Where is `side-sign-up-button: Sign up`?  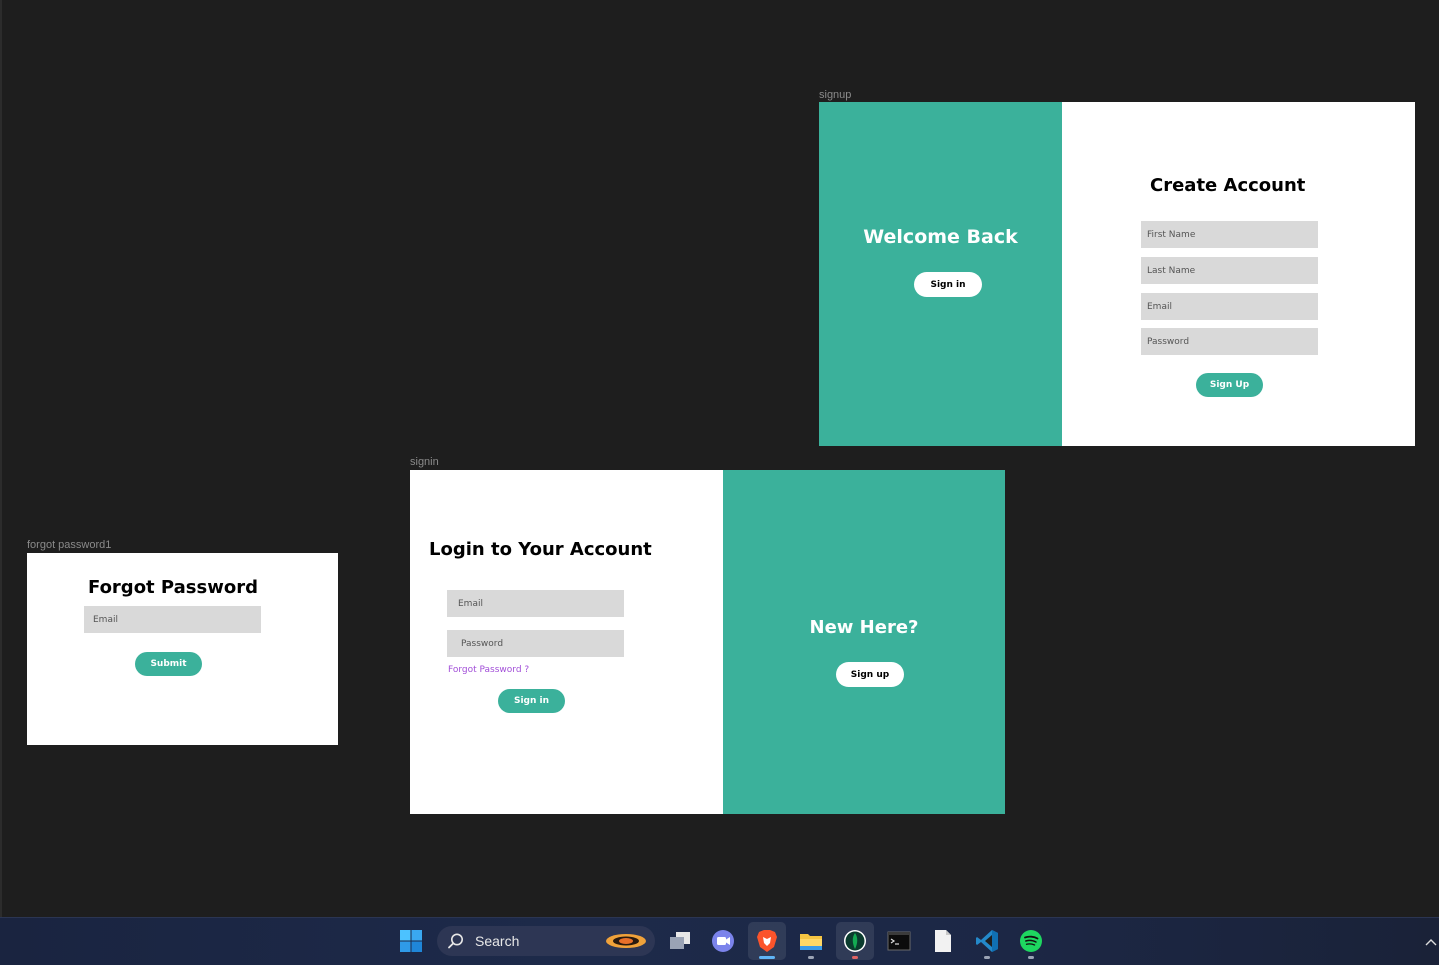
side-sign-up-button: Sign up is located at coordinates (870, 674).